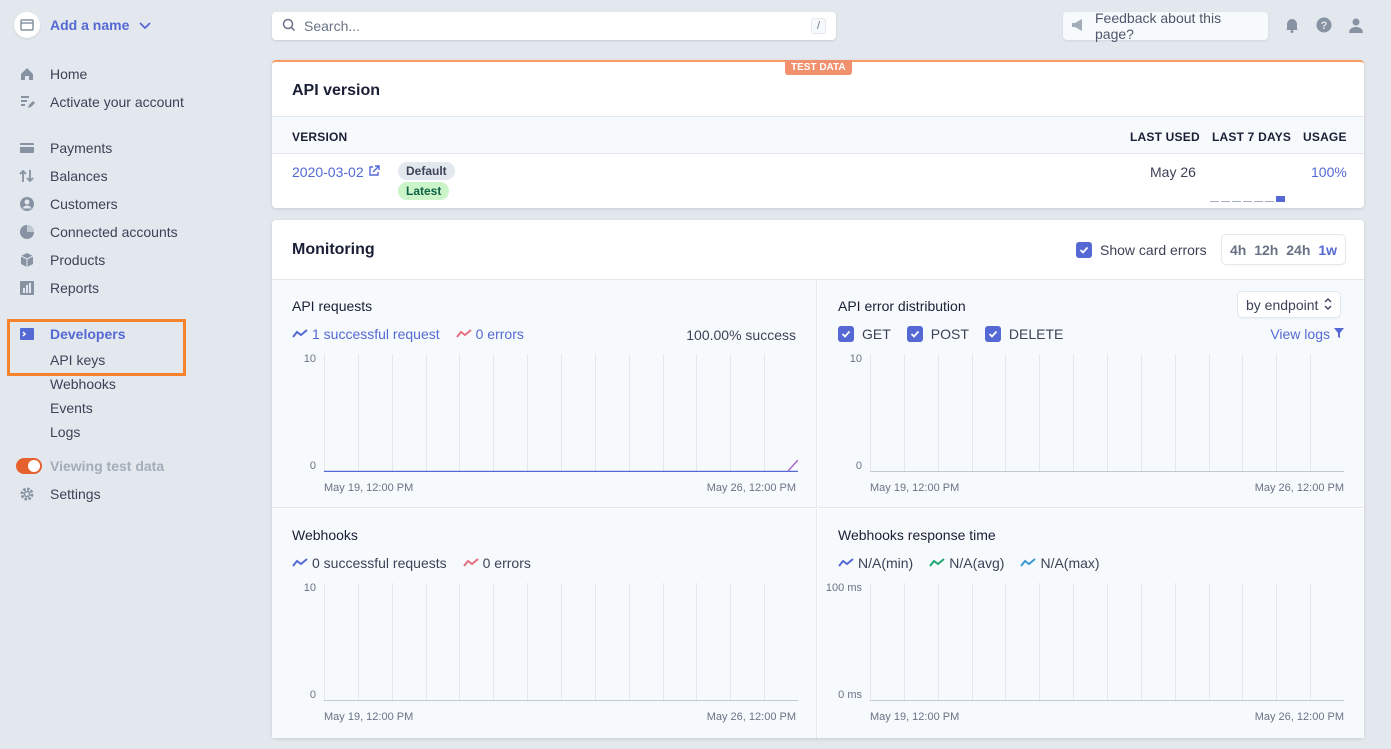 Image resolution: width=1391 pixels, height=749 pixels. I want to click on sidebar-item-activate: Activate your account, so click(101, 102).